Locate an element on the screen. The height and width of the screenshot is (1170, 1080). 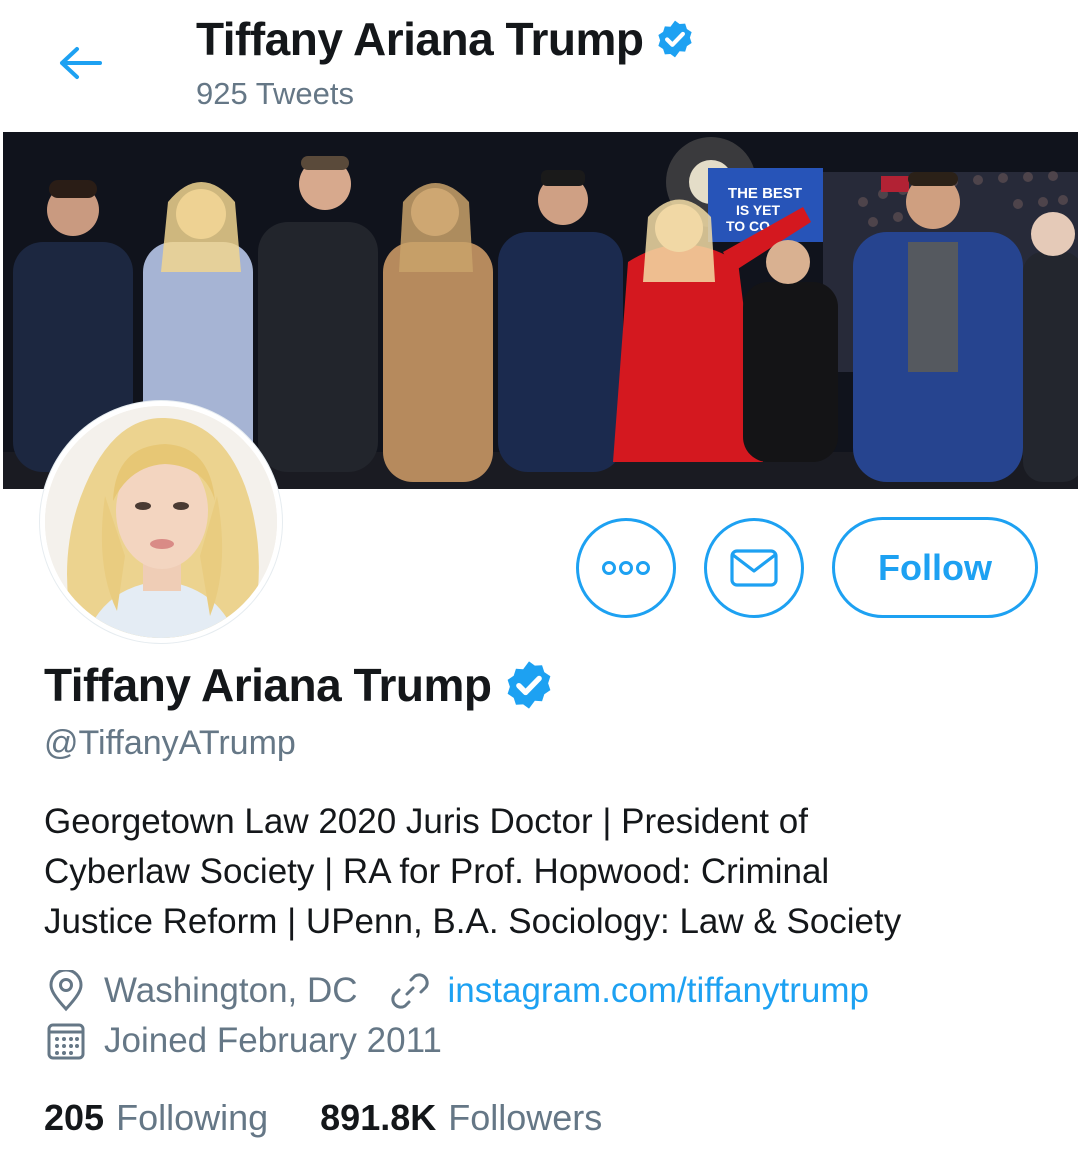
profile-name-row: Tiffany Ariana Trump is located at coordinates (300, 685).